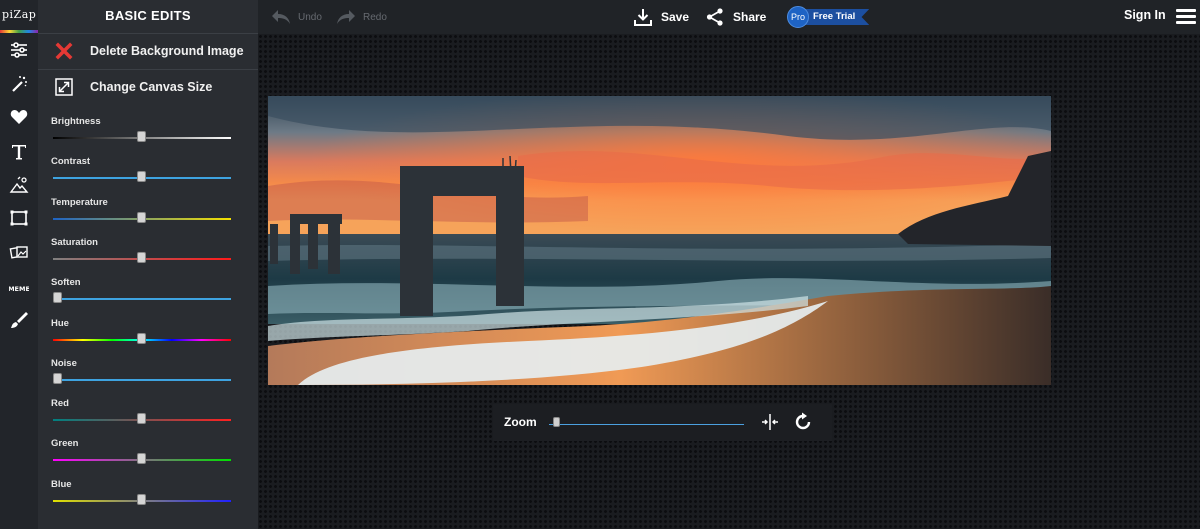 The height and width of the screenshot is (529, 1200). I want to click on hue-slider-label: Hue, so click(60, 323).